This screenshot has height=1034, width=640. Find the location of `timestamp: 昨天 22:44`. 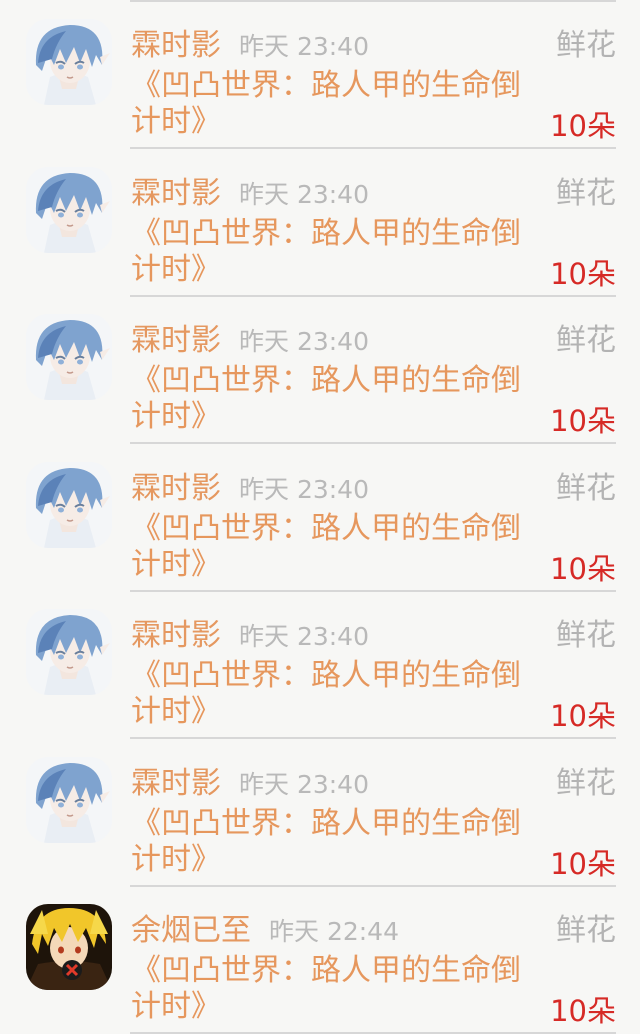

timestamp: 昨天 22:44 is located at coordinates (334, 931).